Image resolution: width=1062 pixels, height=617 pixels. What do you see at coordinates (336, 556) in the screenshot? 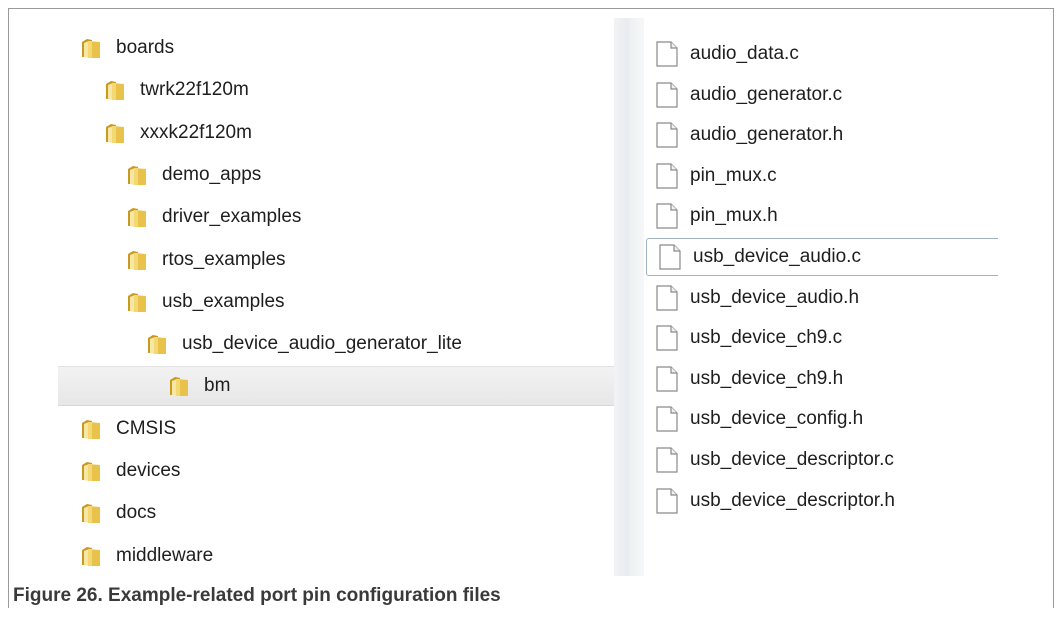
I see `tree-item-middleware: middleware` at bounding box center [336, 556].